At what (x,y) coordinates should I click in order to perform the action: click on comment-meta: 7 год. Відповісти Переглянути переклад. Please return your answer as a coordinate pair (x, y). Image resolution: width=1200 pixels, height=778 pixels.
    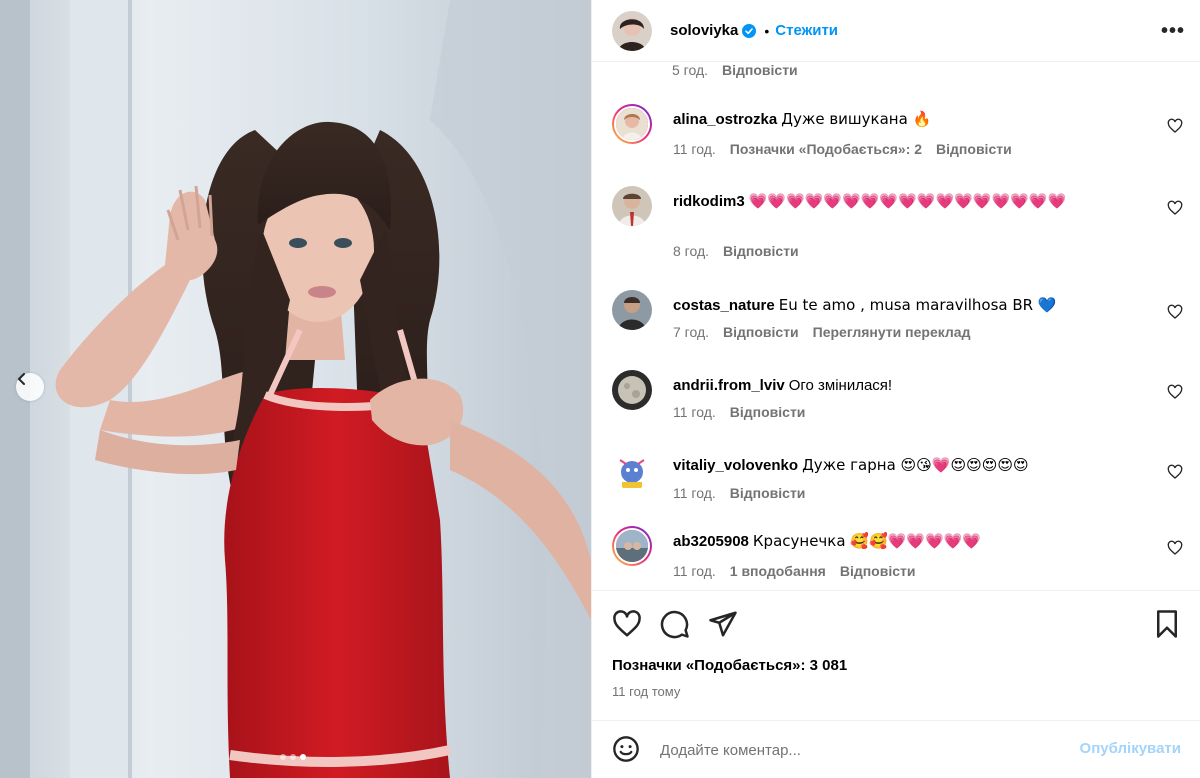
    Looking at the image, I should click on (828, 332).